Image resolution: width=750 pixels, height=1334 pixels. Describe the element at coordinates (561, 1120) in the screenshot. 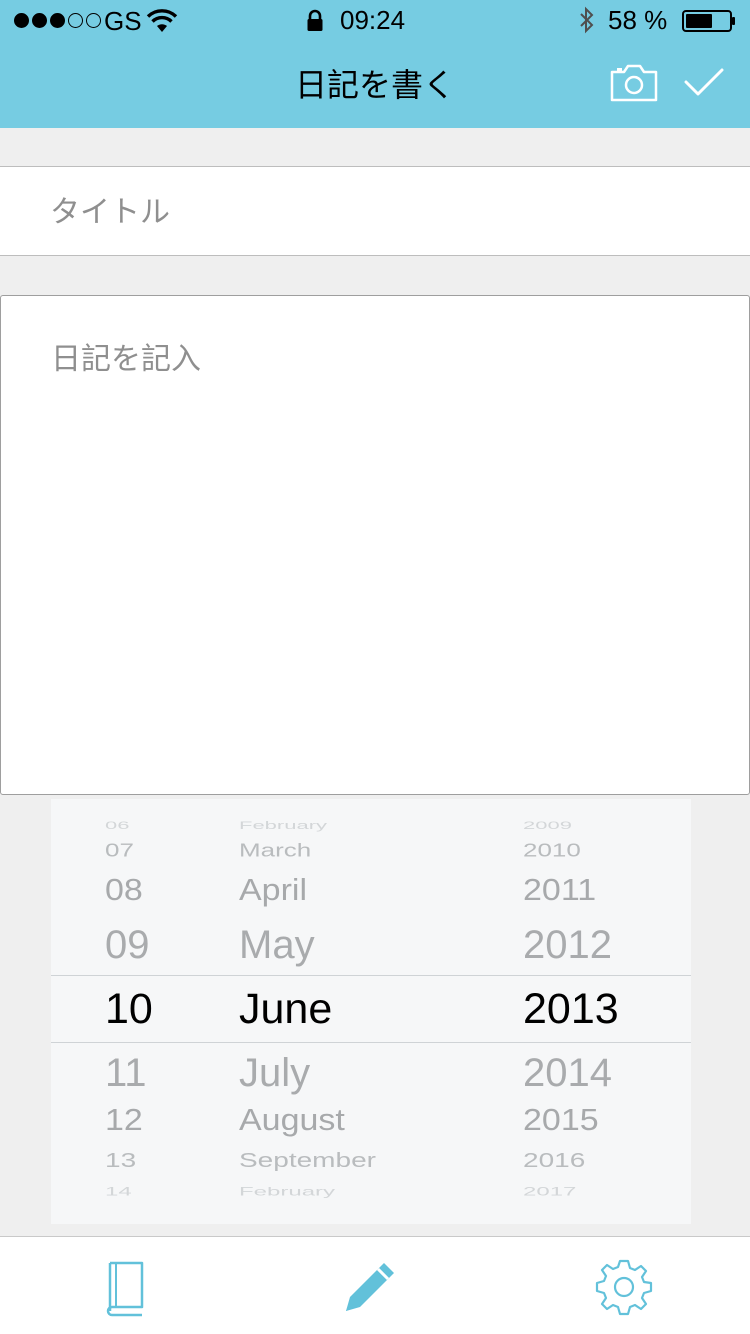

I see `picker-year: 2015` at that location.